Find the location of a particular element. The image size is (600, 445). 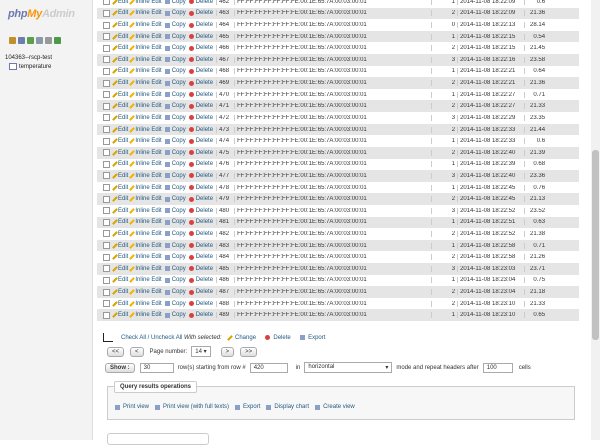

prev-page-button: < is located at coordinates (137, 351).